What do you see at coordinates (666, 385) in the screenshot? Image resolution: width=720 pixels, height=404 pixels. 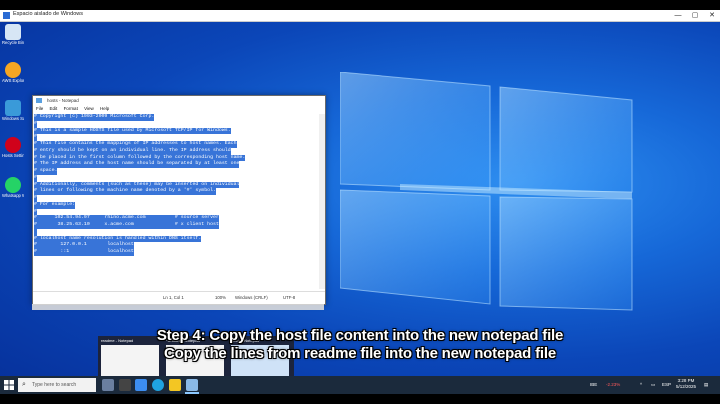 I see `language-indicator: ESP` at bounding box center [666, 385].